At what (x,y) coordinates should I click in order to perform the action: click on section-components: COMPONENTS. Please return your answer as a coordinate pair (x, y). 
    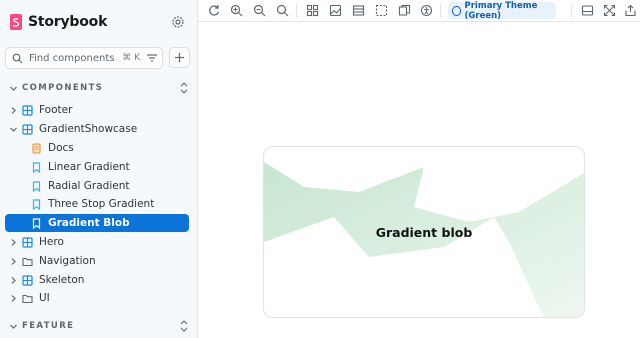
    Looking at the image, I should click on (99, 88).